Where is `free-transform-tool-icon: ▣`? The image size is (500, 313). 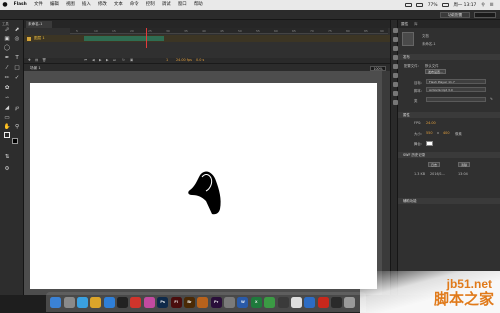 free-transform-tool-icon: ▣ is located at coordinates (7, 39).